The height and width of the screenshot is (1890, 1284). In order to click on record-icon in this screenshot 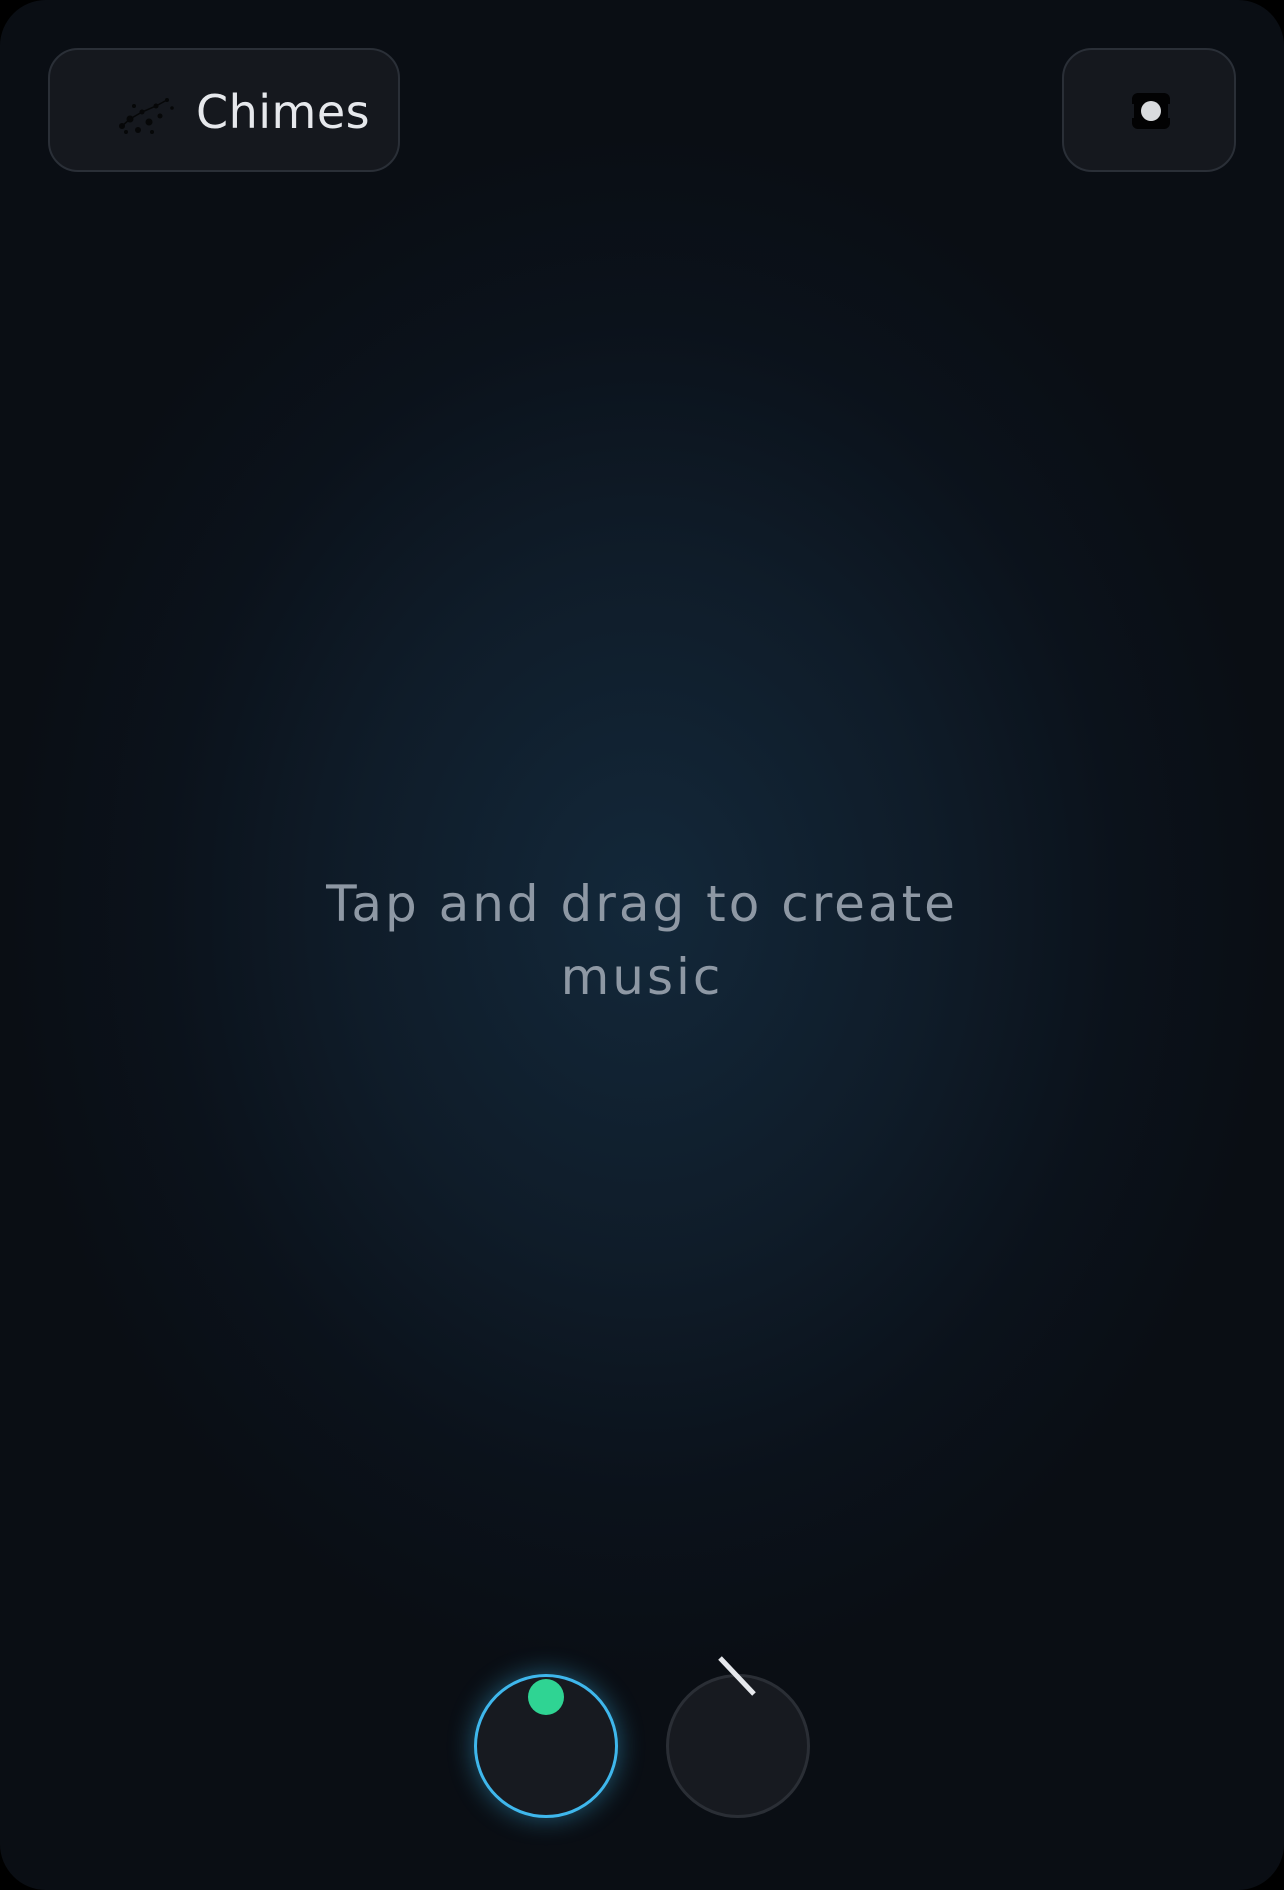, I will do `click(1151, 111)`.